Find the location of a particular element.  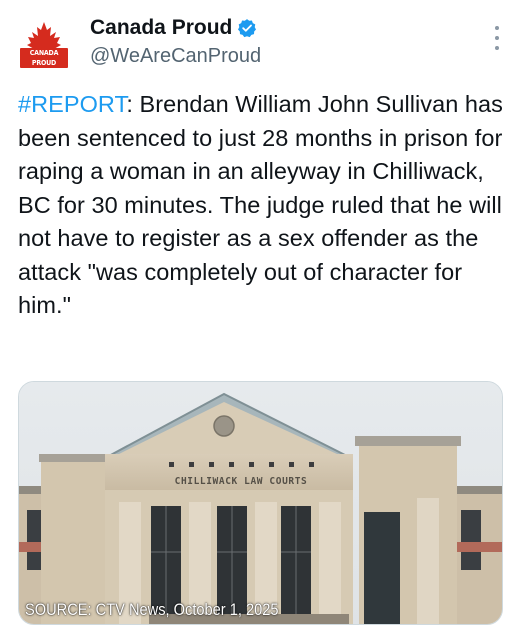

account-names: Canada Proud @WeAreCanProud is located at coordinates (175, 41).